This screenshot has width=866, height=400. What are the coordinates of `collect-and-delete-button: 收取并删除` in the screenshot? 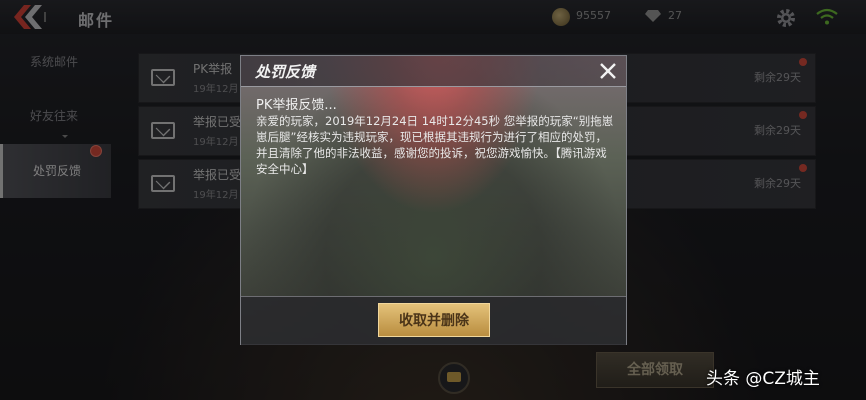 It's located at (434, 320).